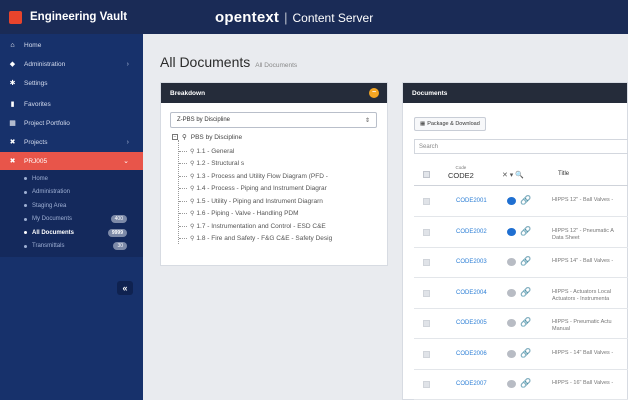  I want to click on table-row: CODE2006 🔗 HIPPS - 14" Ball Valves -, so click(521, 355).